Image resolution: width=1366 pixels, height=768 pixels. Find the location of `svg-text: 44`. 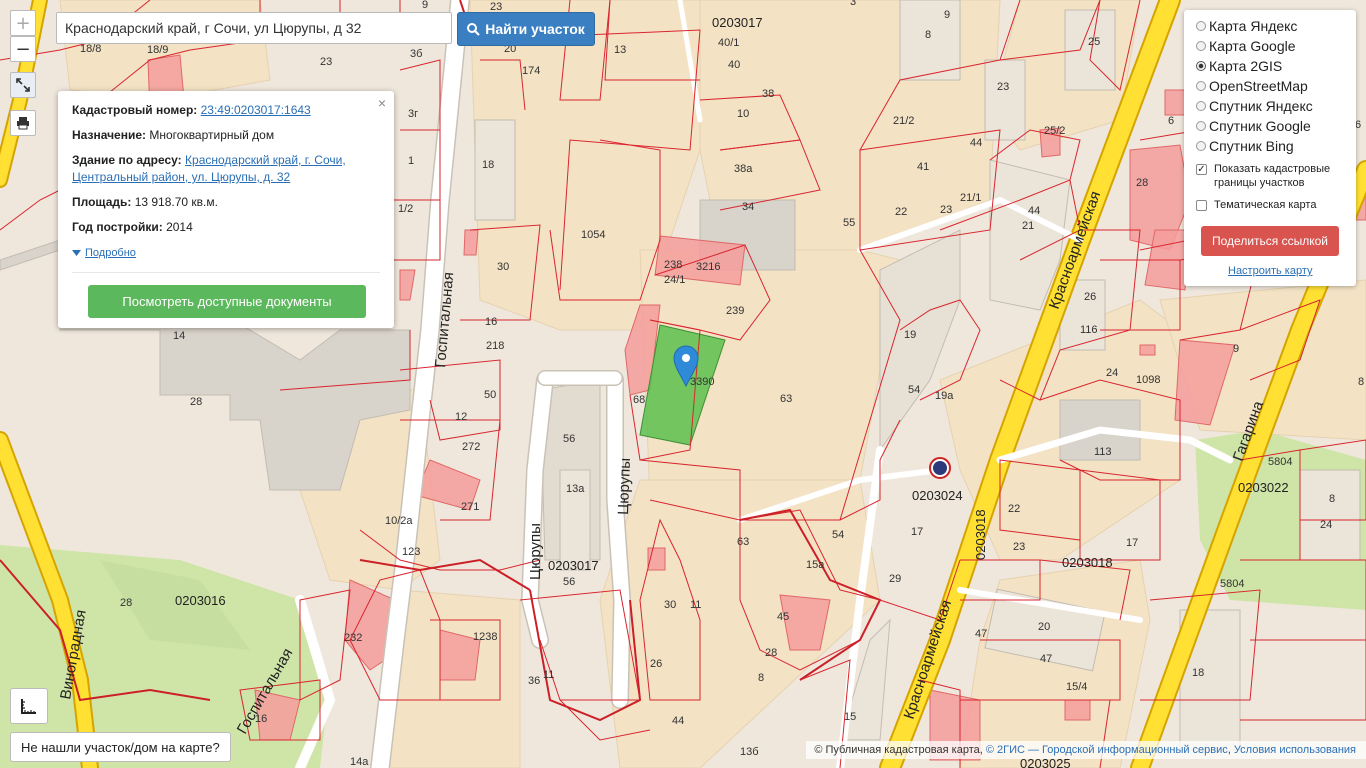

svg-text: 44 is located at coordinates (976, 143).